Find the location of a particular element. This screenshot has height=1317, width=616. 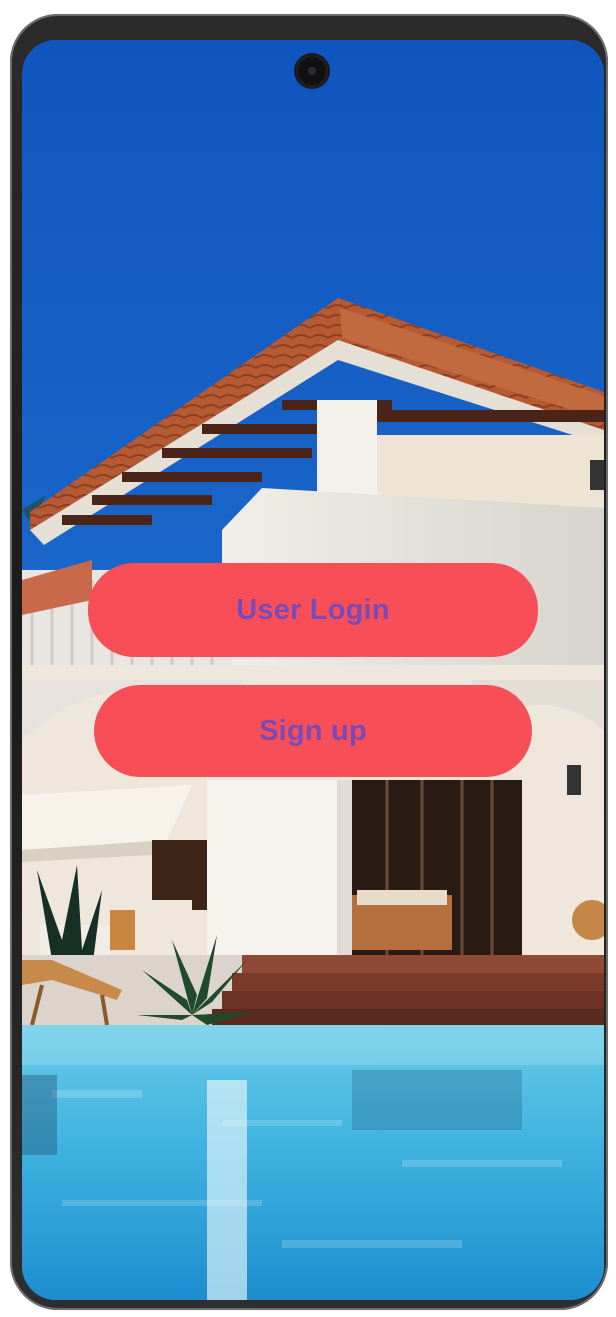

front-camera-icon is located at coordinates (312, 71).